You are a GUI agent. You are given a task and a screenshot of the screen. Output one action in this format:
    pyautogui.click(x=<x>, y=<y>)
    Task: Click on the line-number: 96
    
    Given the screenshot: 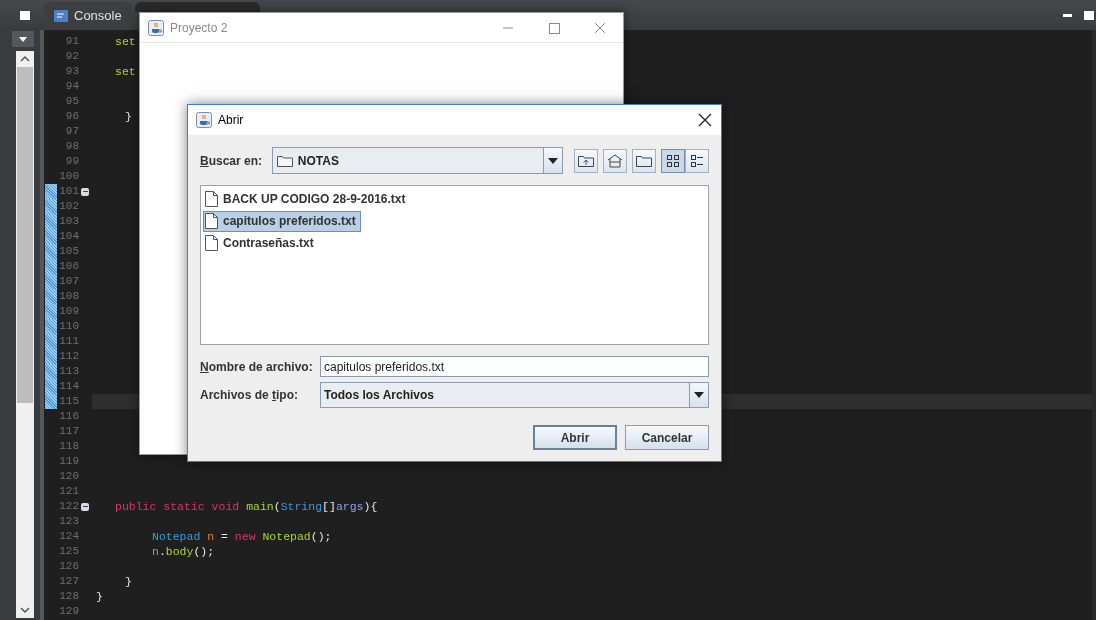 What is the action you would take?
    pyautogui.click(x=71, y=116)
    